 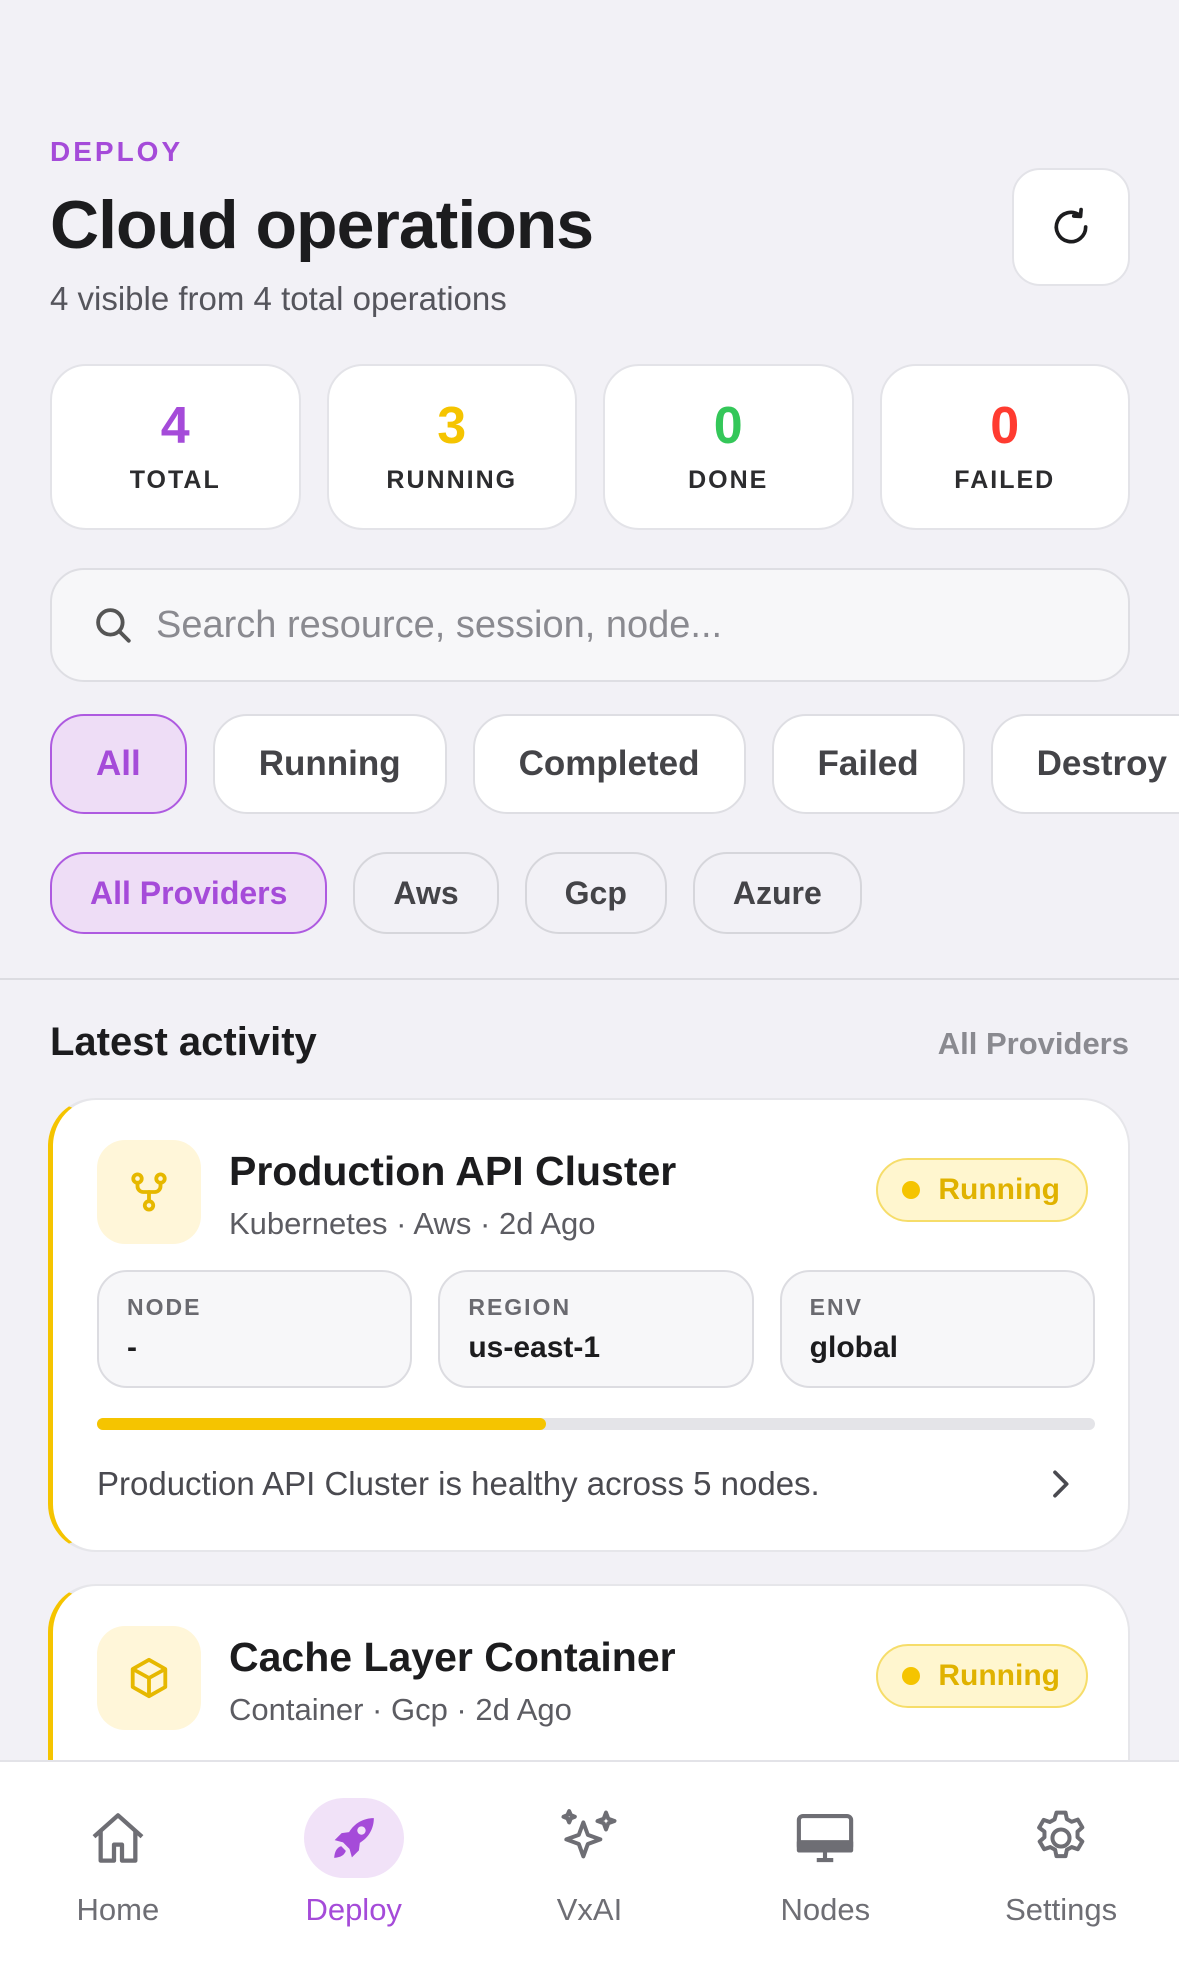 I want to click on status-filter-row: All Running Completed Failed Destroy, so click(x=614, y=764).